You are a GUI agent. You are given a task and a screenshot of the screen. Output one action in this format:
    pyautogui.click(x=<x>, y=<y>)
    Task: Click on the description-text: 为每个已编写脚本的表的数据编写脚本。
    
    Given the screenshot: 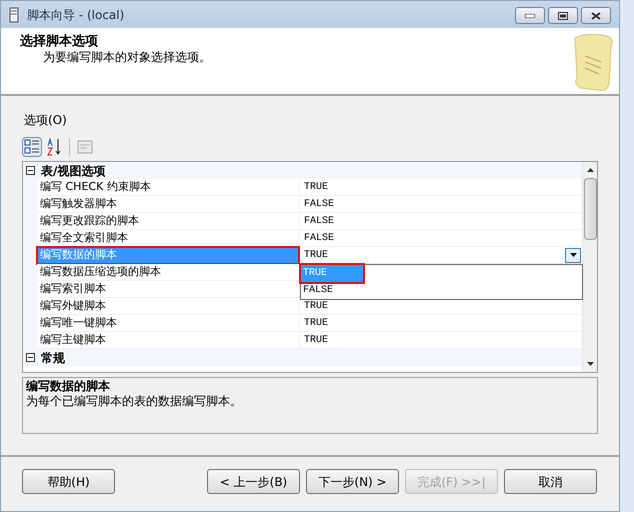 What is the action you would take?
    pyautogui.click(x=134, y=401)
    